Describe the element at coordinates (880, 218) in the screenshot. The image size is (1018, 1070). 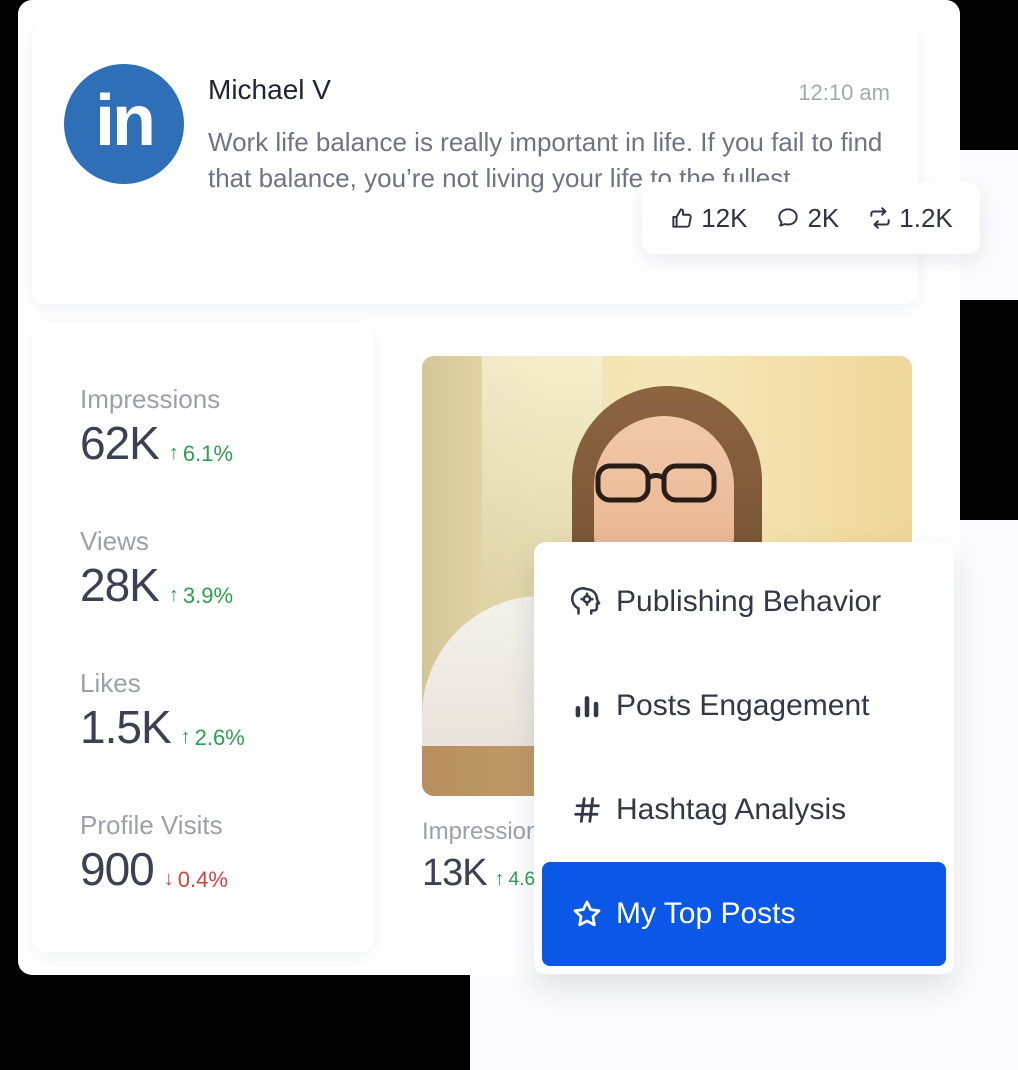
I see `repost-icon` at that location.